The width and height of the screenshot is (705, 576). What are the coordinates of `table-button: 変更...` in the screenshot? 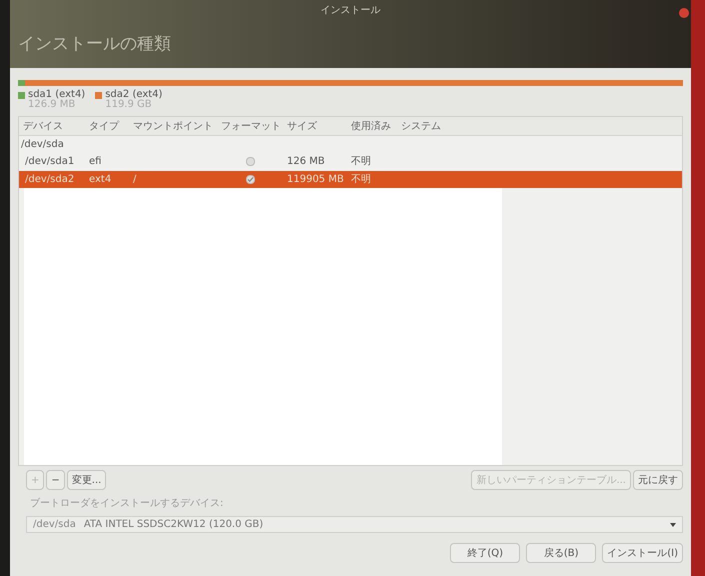 It's located at (86, 480).